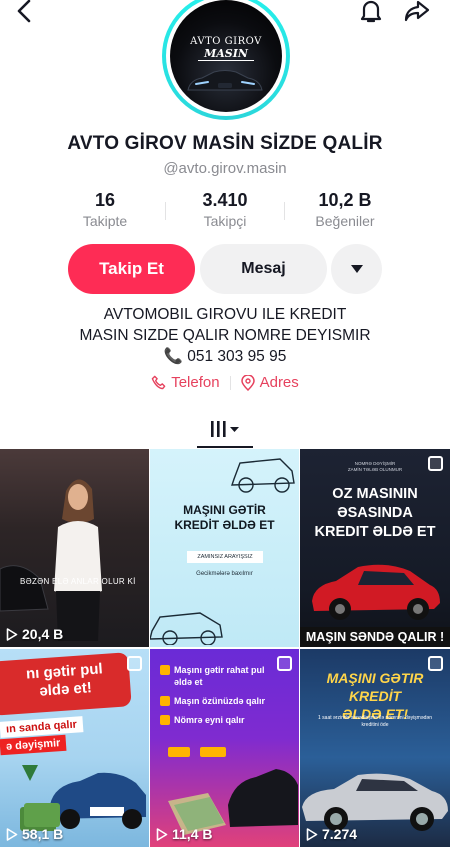 The image size is (450, 847). Describe the element at coordinates (230, 382) in the screenshot. I see `link-separator` at that location.